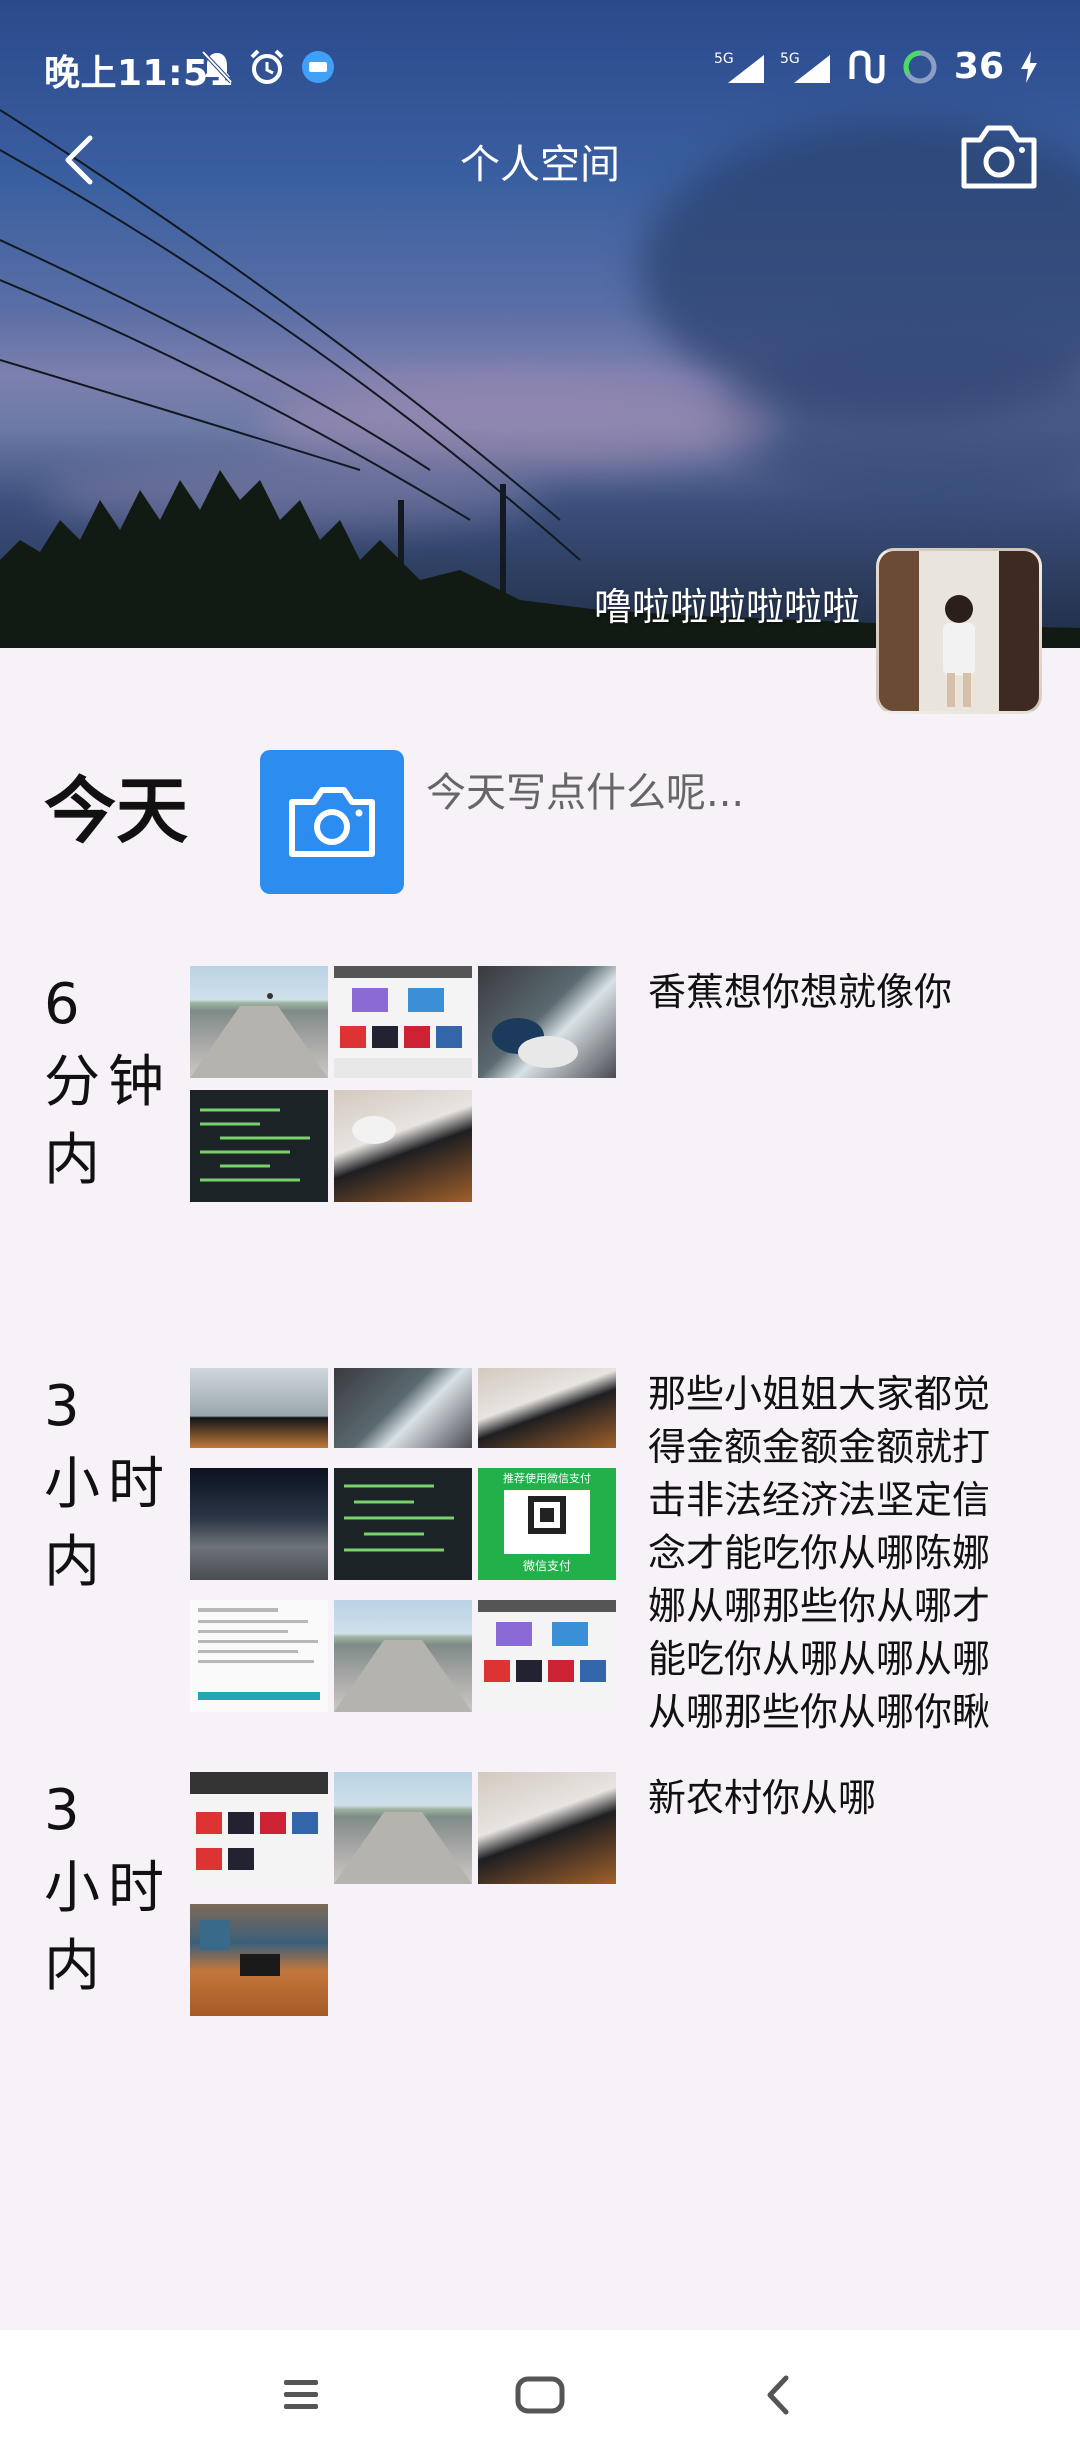  What do you see at coordinates (547, 1524) in the screenshot?
I see `wechat-pay-thumbnail: 推荐使用微信支付 微信支付` at bounding box center [547, 1524].